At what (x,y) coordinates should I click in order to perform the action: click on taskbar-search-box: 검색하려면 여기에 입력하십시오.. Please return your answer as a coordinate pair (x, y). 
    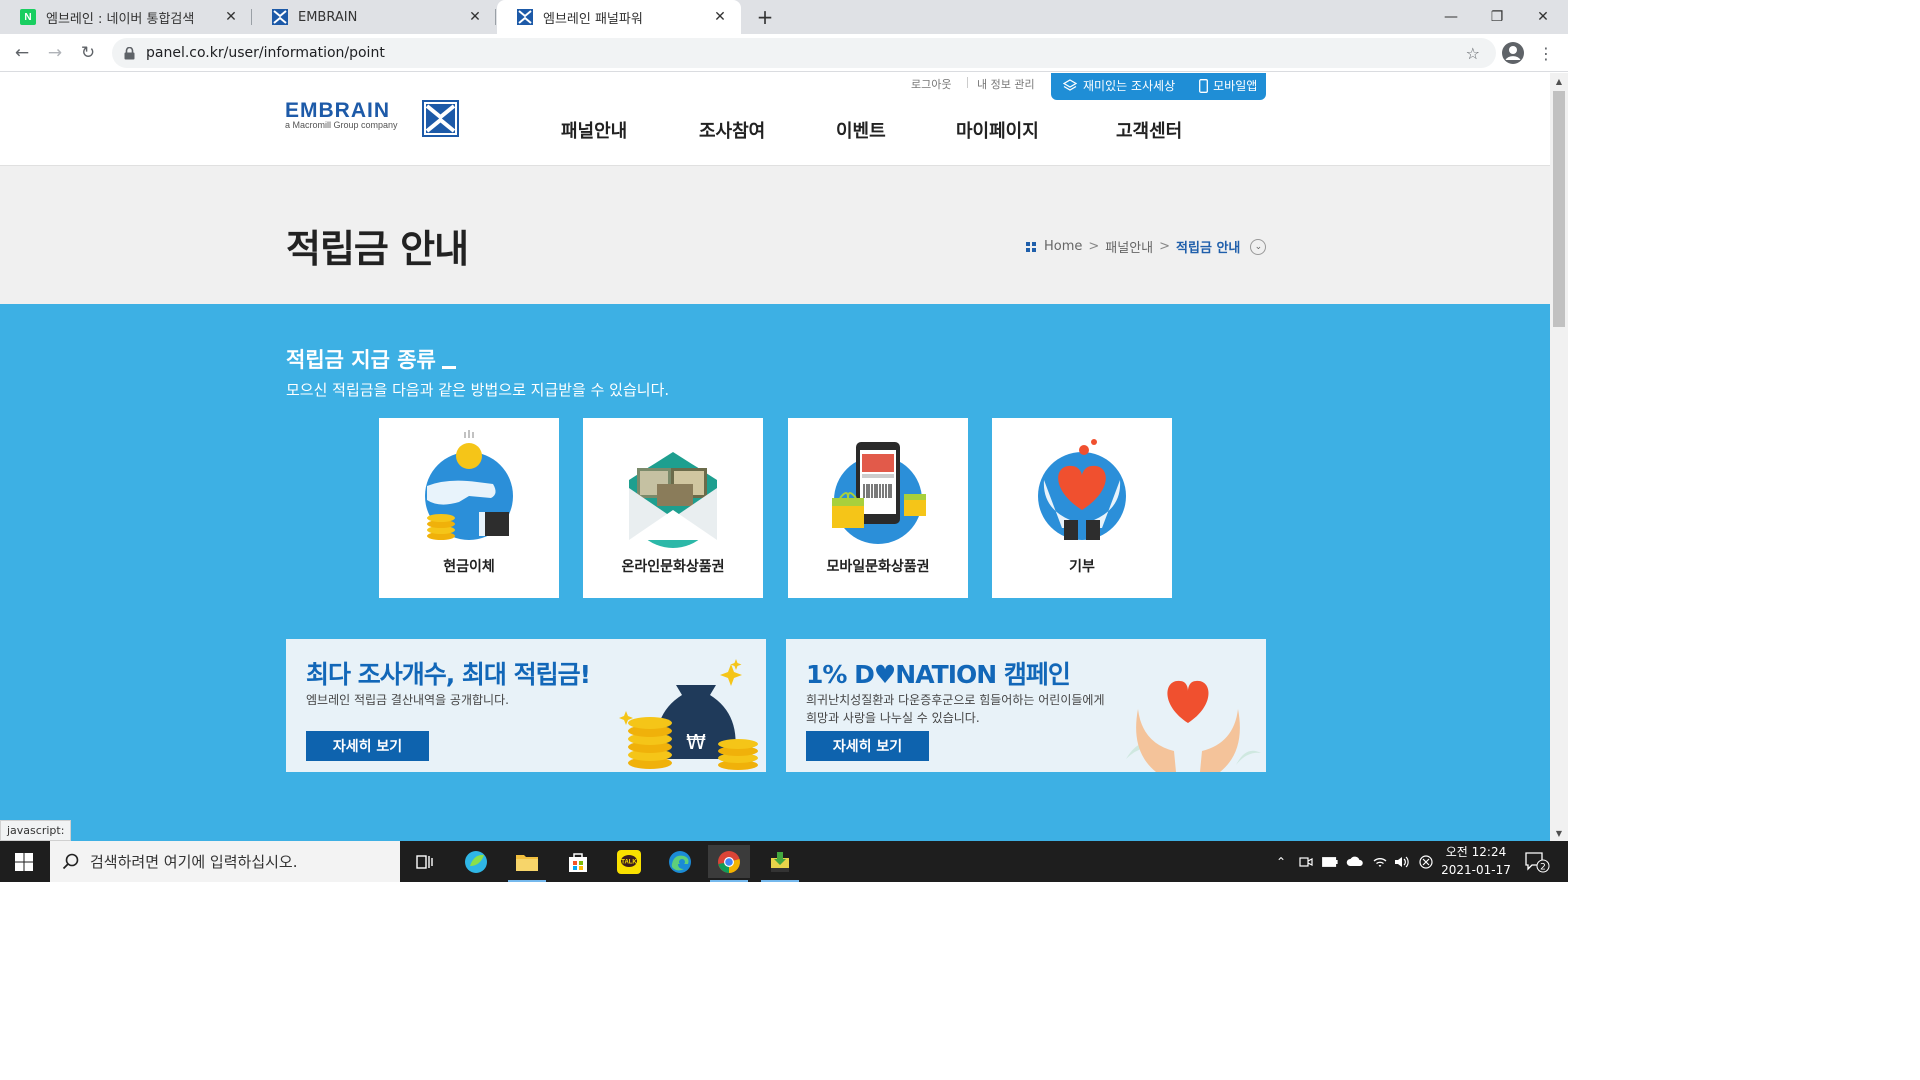
    Looking at the image, I should click on (225, 861).